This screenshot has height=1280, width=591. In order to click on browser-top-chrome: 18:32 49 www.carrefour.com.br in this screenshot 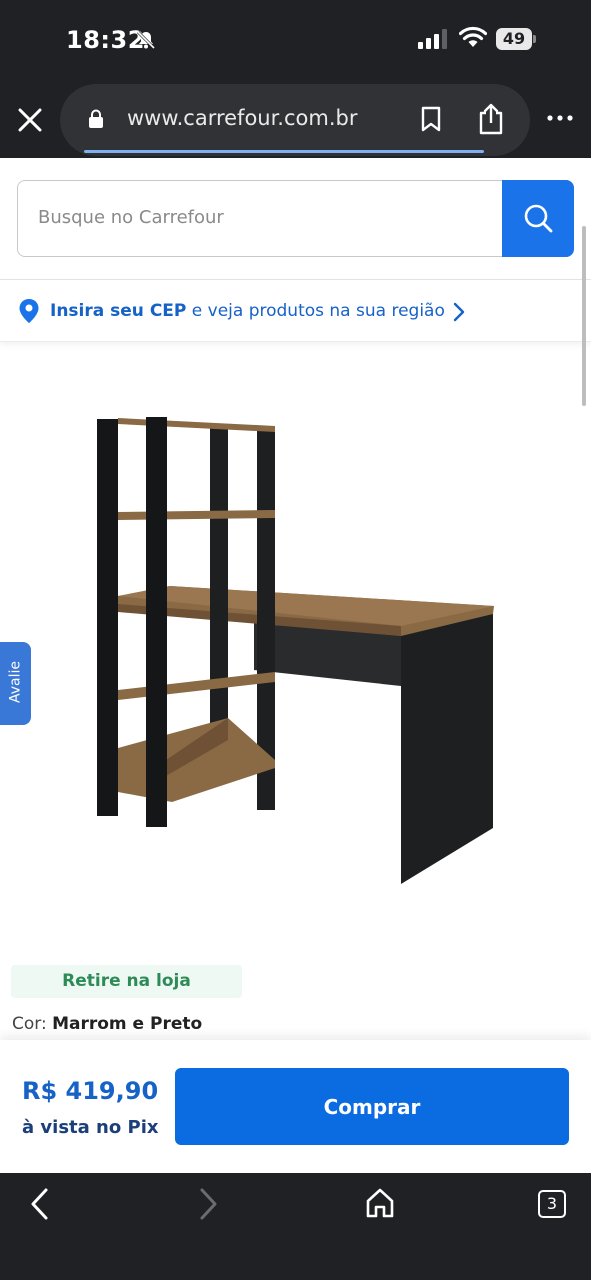, I will do `click(295, 79)`.